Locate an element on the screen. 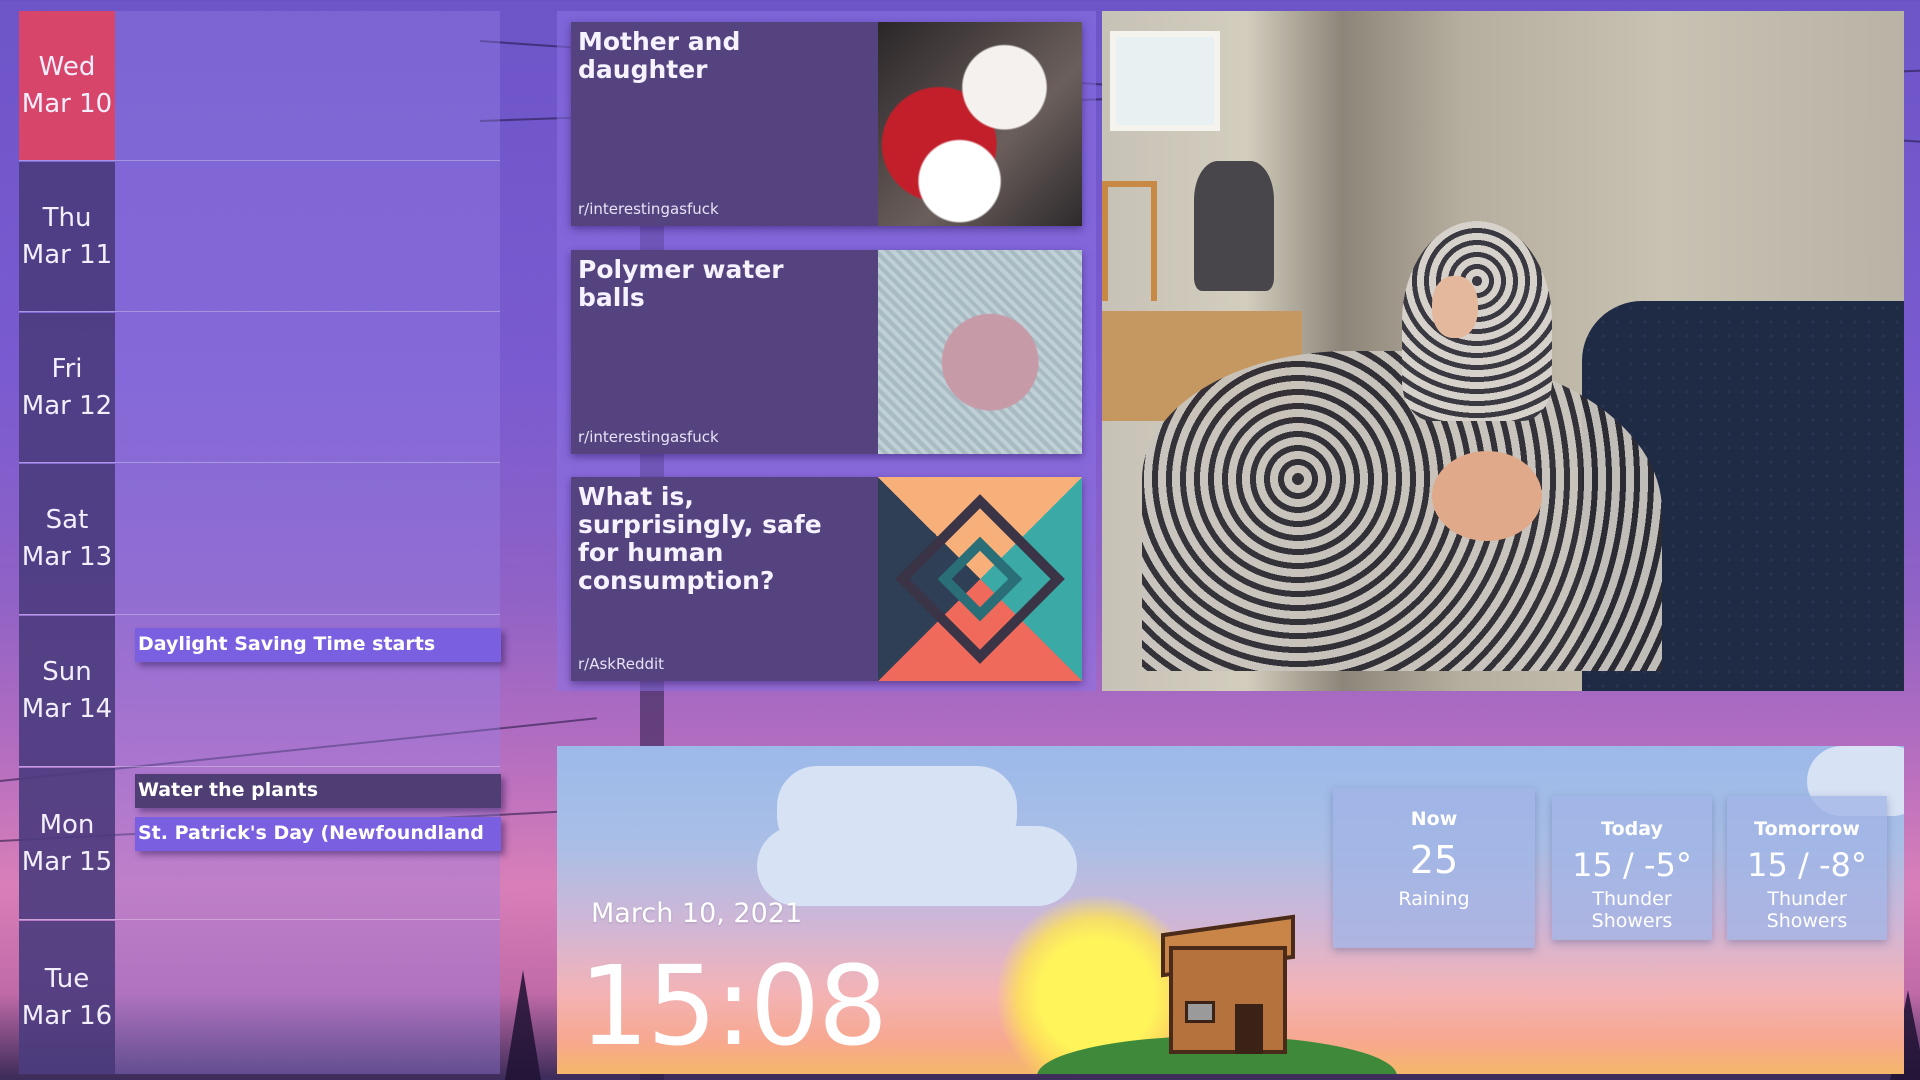  photo-blanket is located at coordinates (1402, 511).